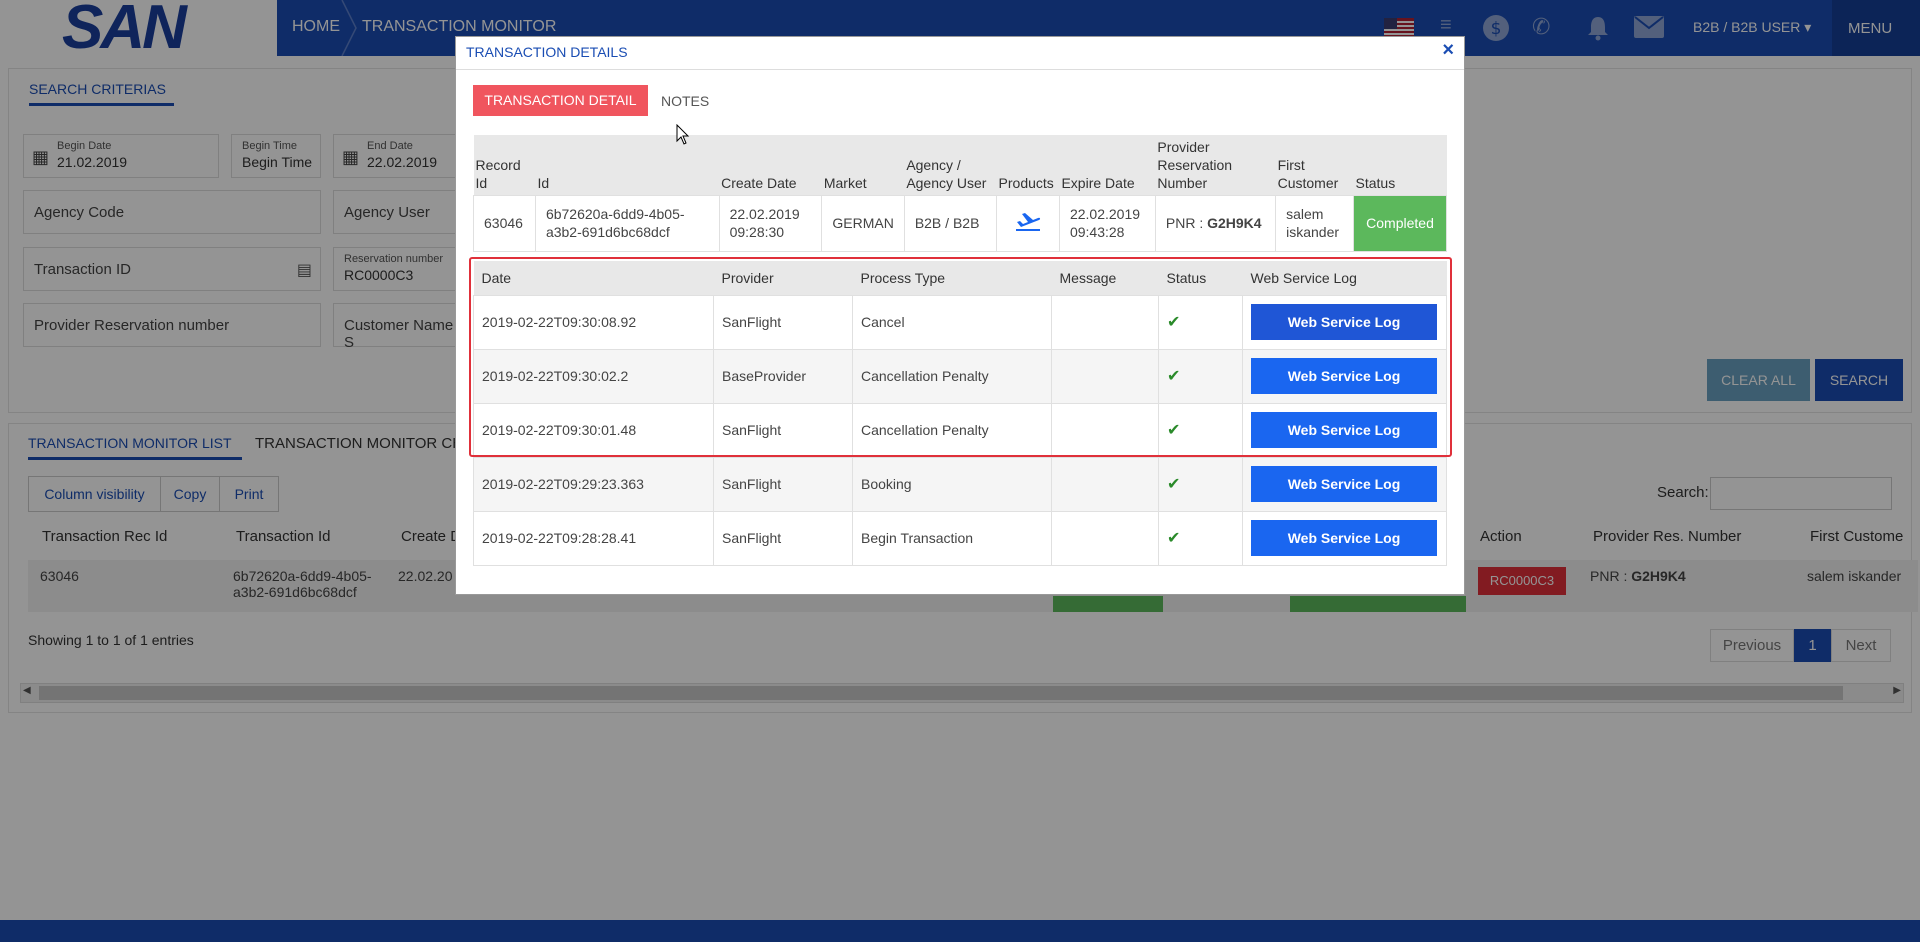  I want to click on agency-cell: B2B / B2B, so click(950, 223).